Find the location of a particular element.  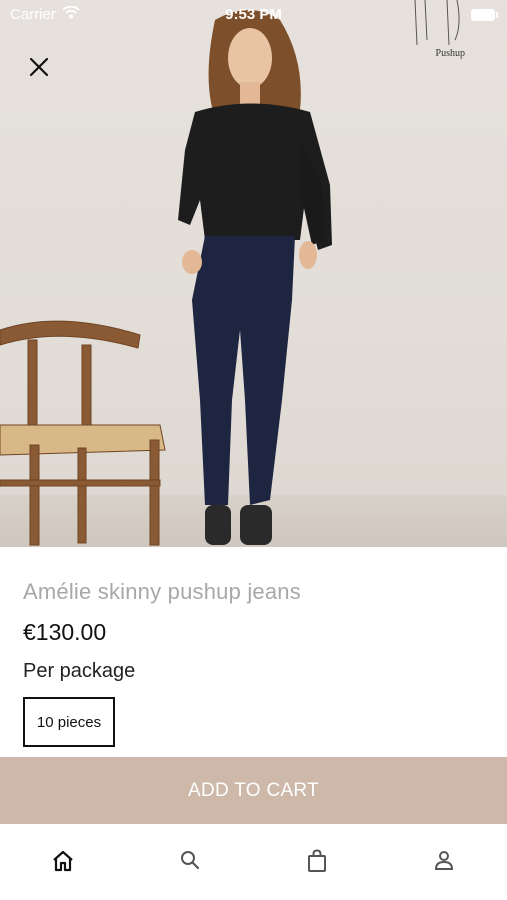

close-icon is located at coordinates (39, 67).